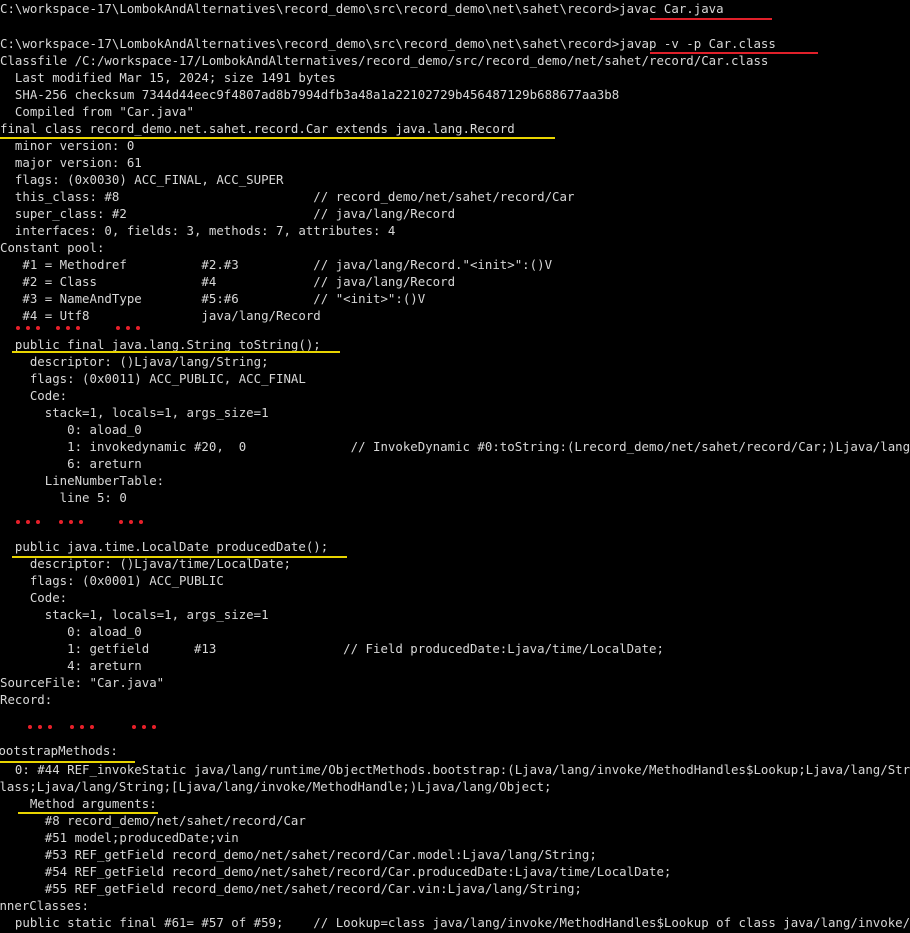 This screenshot has width=910, height=933. I want to click on terminal-line: #8 record_demo/net/sahet/record/Car, so click(153, 820).